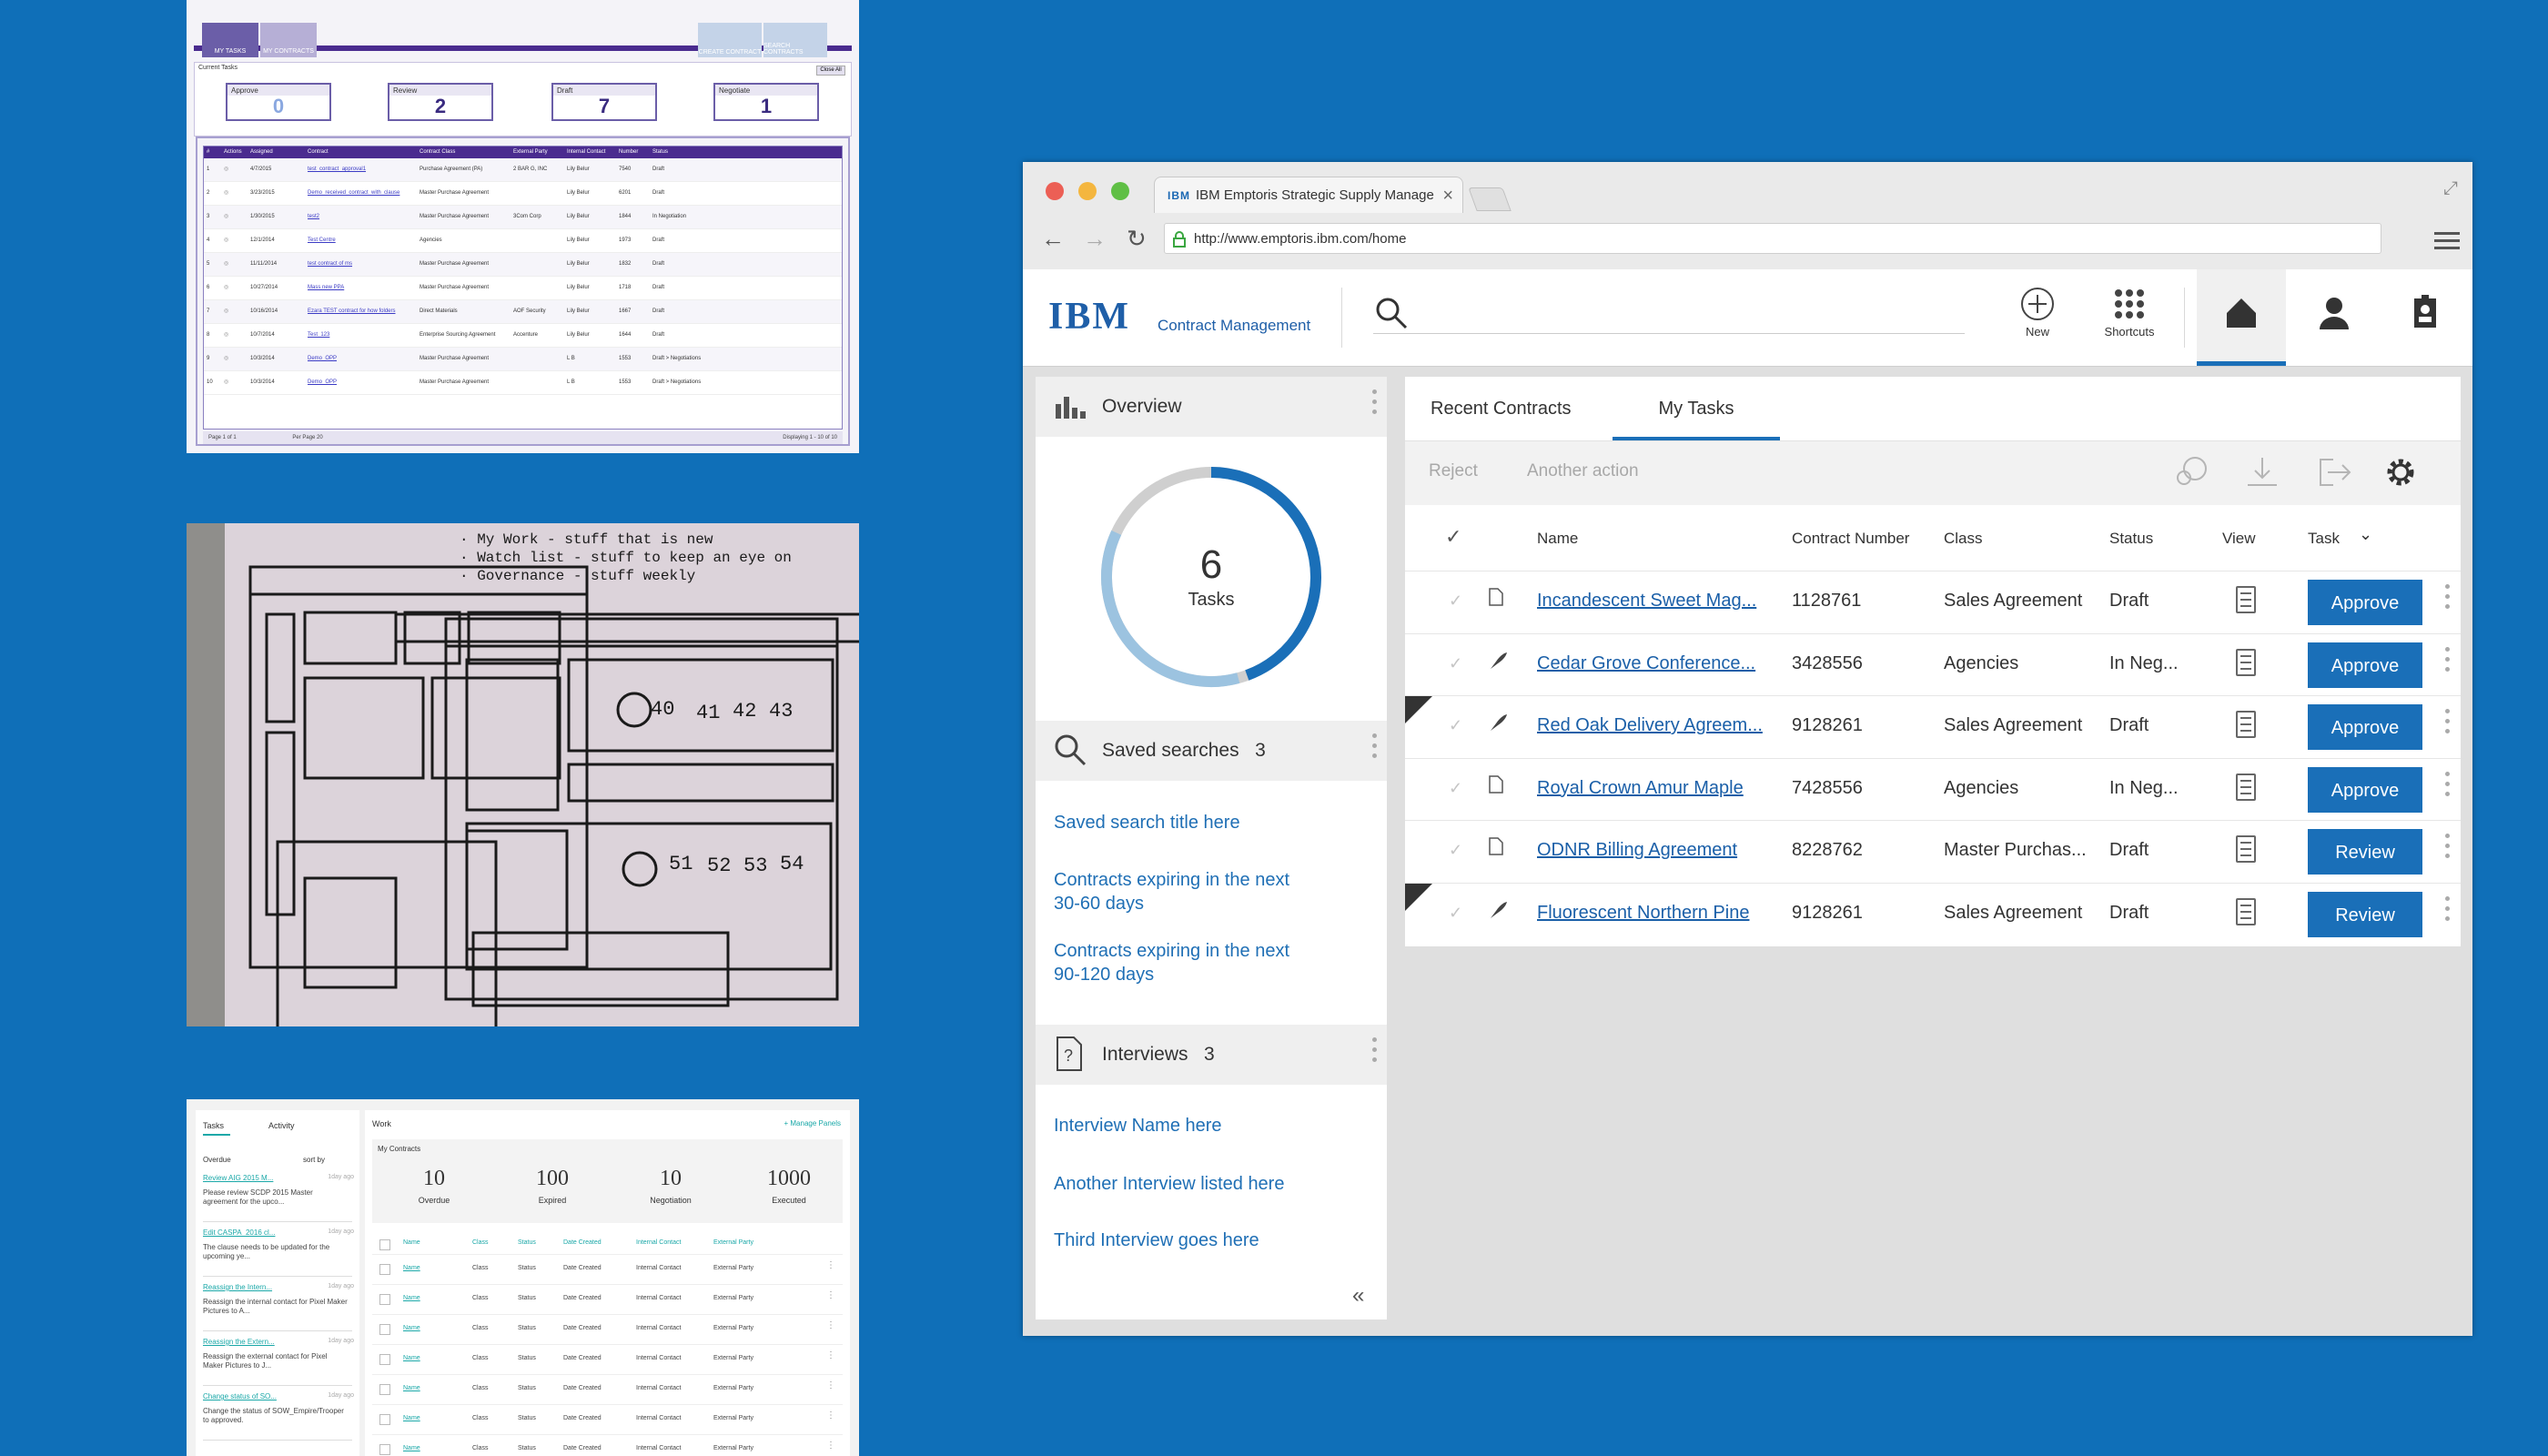 The image size is (2548, 1456). I want to click on legacy-col-header: Internal Contact, so click(590, 153).